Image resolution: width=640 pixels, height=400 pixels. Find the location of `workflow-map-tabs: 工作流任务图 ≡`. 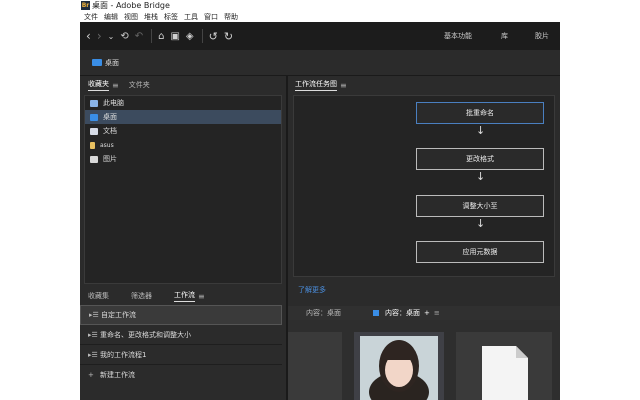

workflow-map-tabs: 工作流任务图 ≡ is located at coordinates (317, 85).